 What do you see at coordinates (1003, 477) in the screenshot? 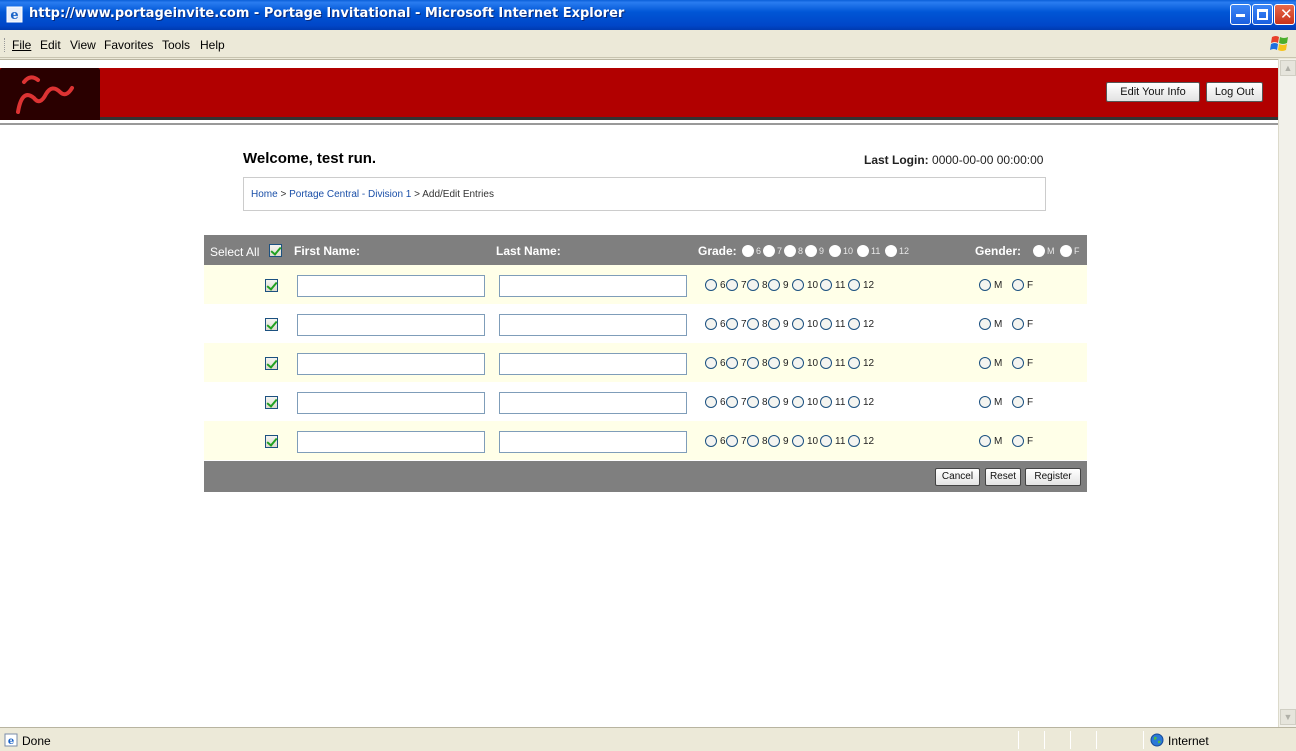
I see `reset-button: Reset` at bounding box center [1003, 477].